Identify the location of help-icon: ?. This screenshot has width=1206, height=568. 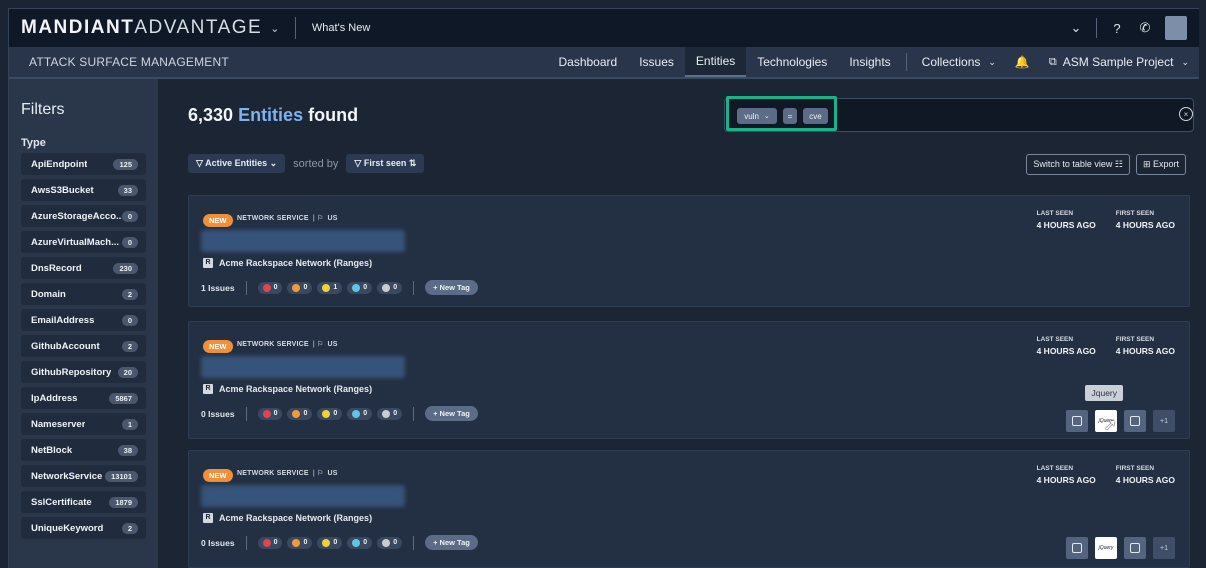
(1117, 28).